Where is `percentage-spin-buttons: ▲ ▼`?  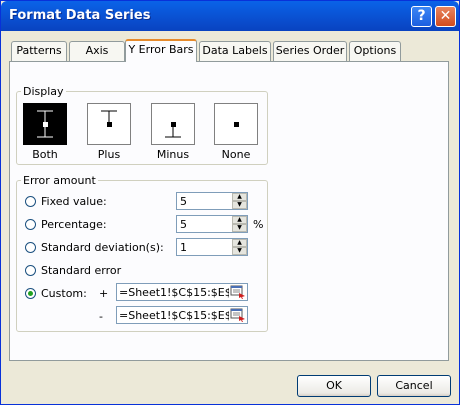
percentage-spin-buttons: ▲ ▼ is located at coordinates (239, 224).